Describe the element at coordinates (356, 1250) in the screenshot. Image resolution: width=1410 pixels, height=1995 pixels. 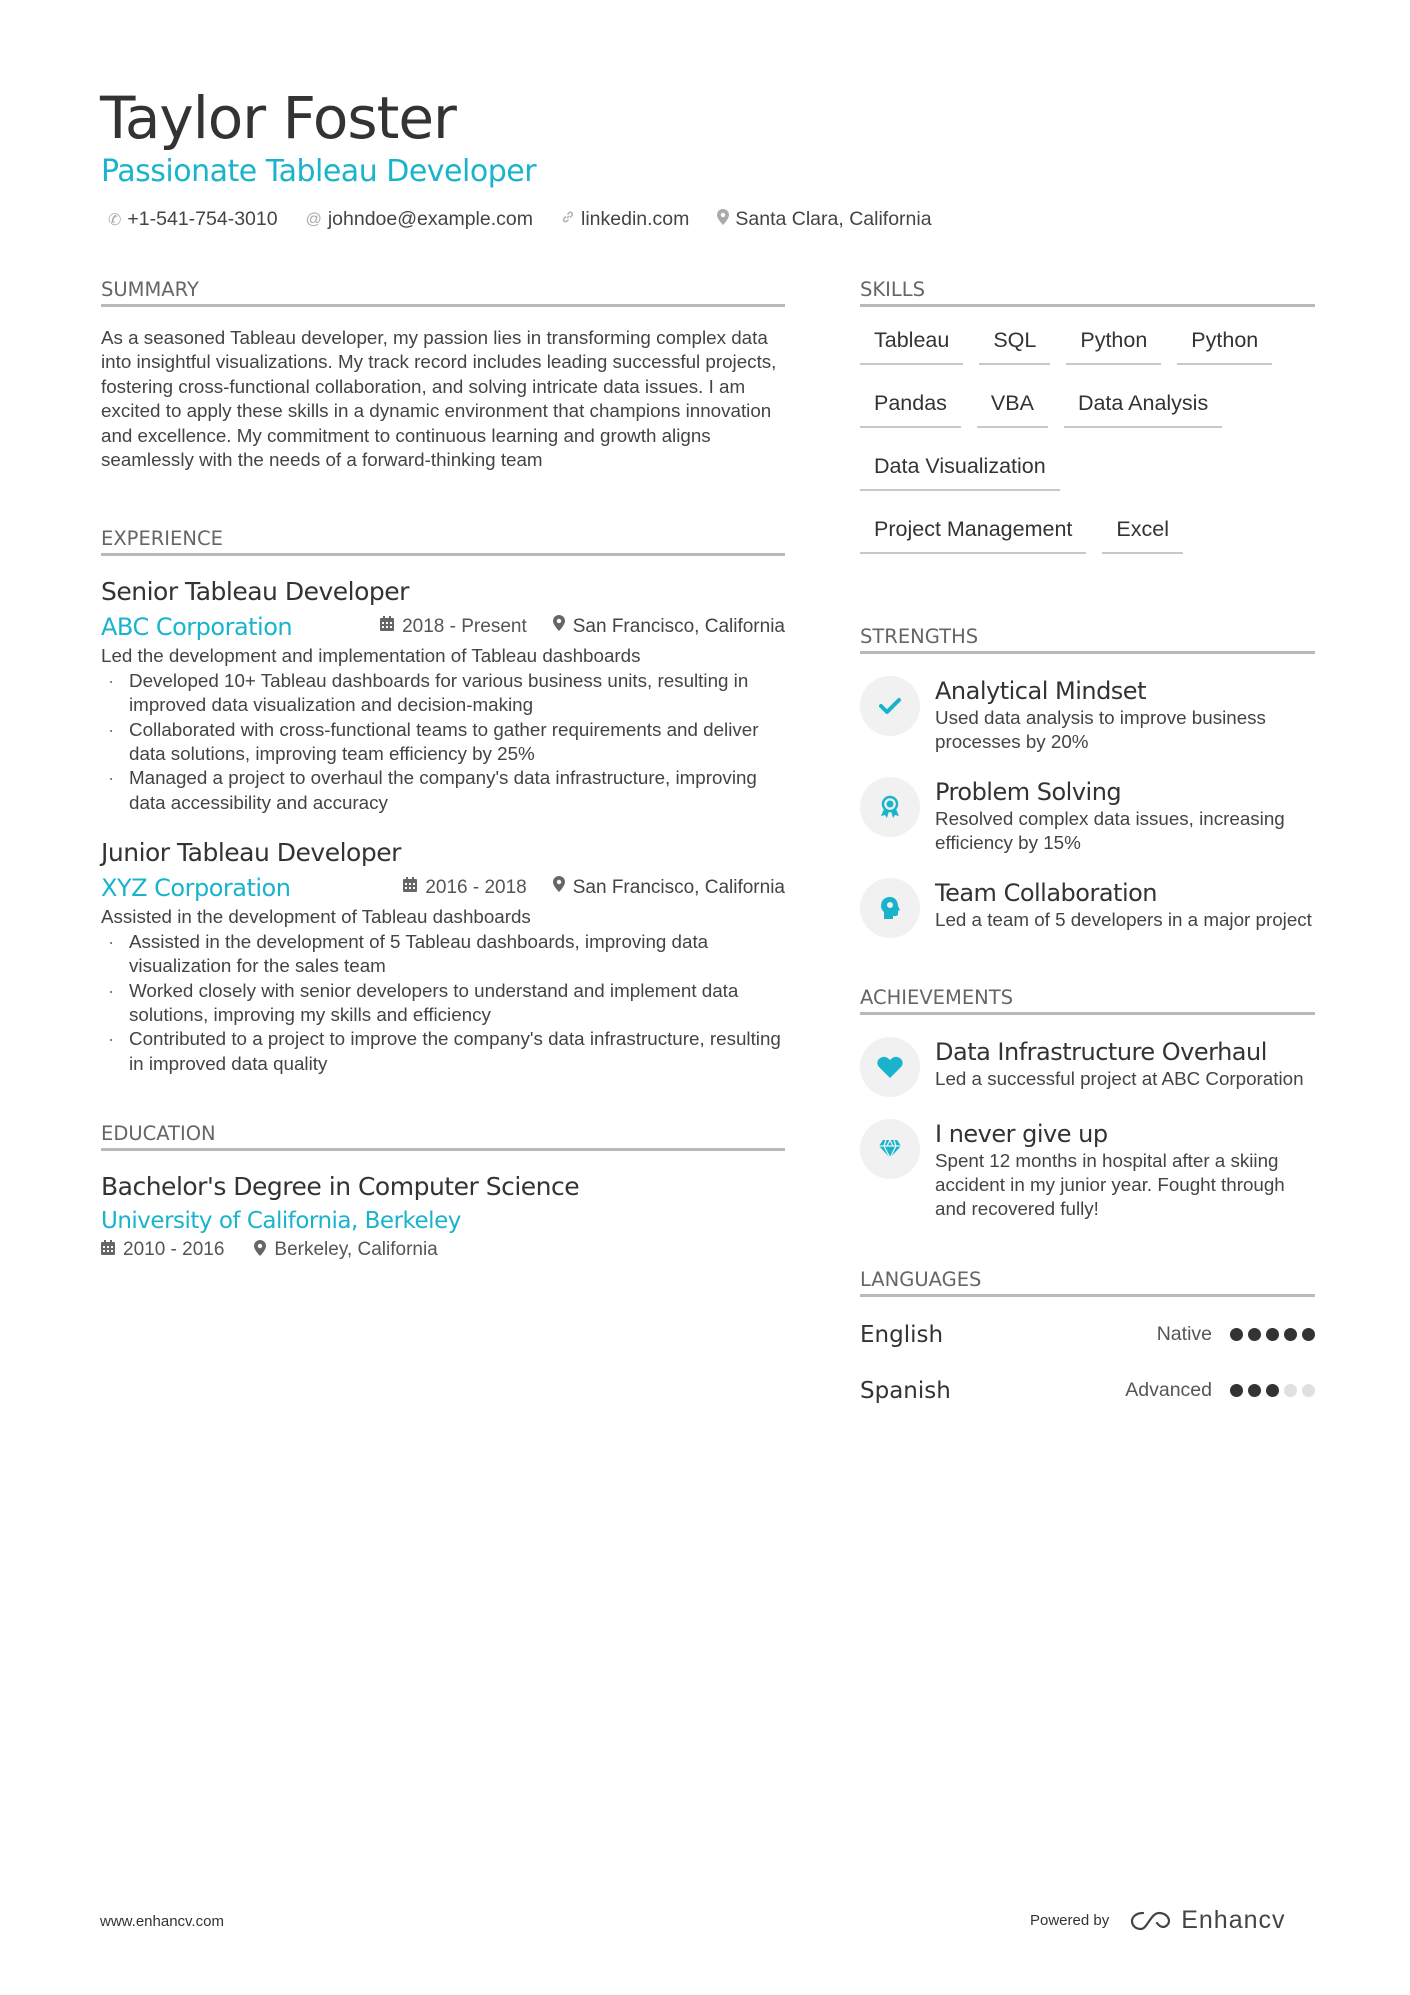
I see `education-location: Berkeley, California` at that location.